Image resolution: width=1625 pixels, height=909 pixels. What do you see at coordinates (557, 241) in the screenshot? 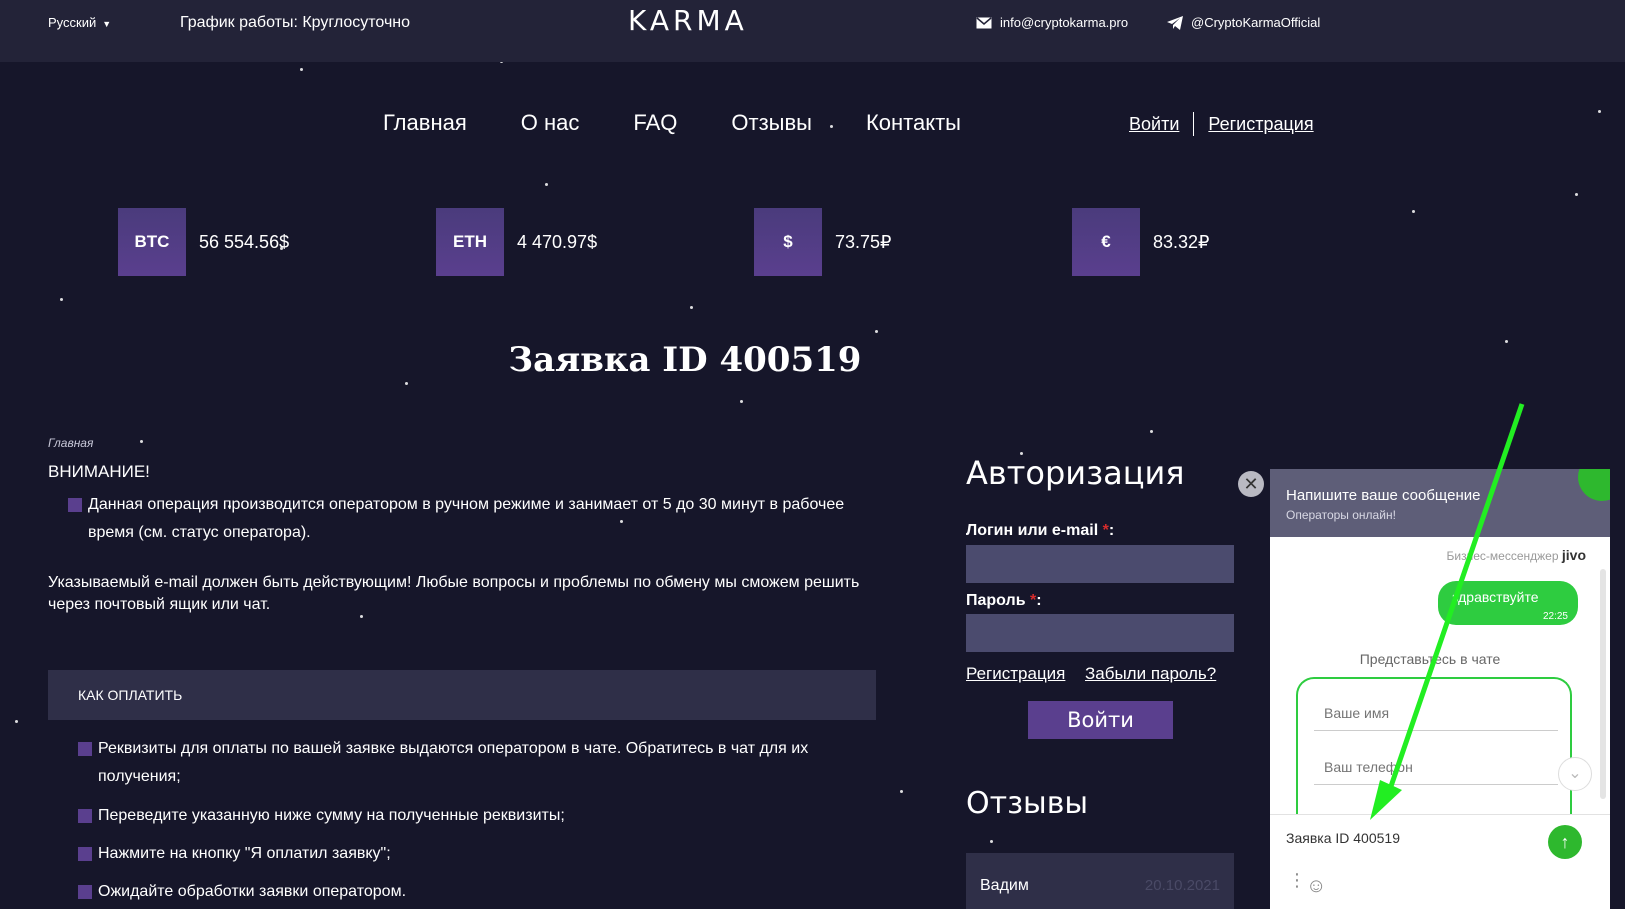
I see `rate-value: 4 470.97$` at bounding box center [557, 241].